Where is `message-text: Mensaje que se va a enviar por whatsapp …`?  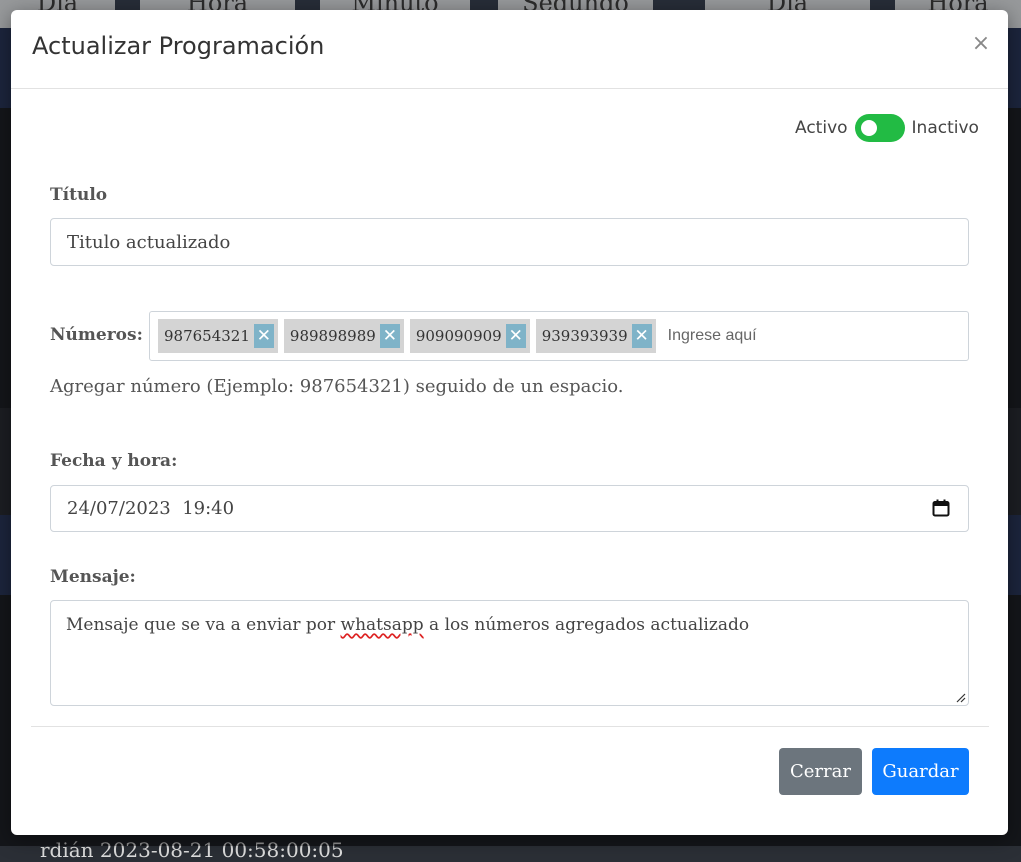
message-text: Mensaje que se va a enviar por whatsapp … is located at coordinates (407, 625).